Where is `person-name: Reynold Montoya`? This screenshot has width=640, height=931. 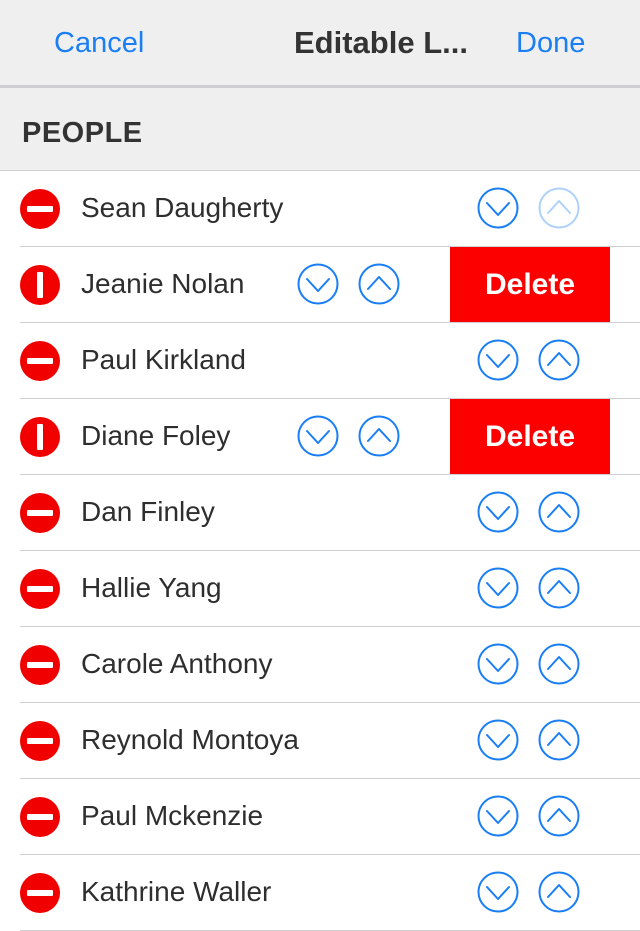 person-name: Reynold Montoya is located at coordinates (190, 739).